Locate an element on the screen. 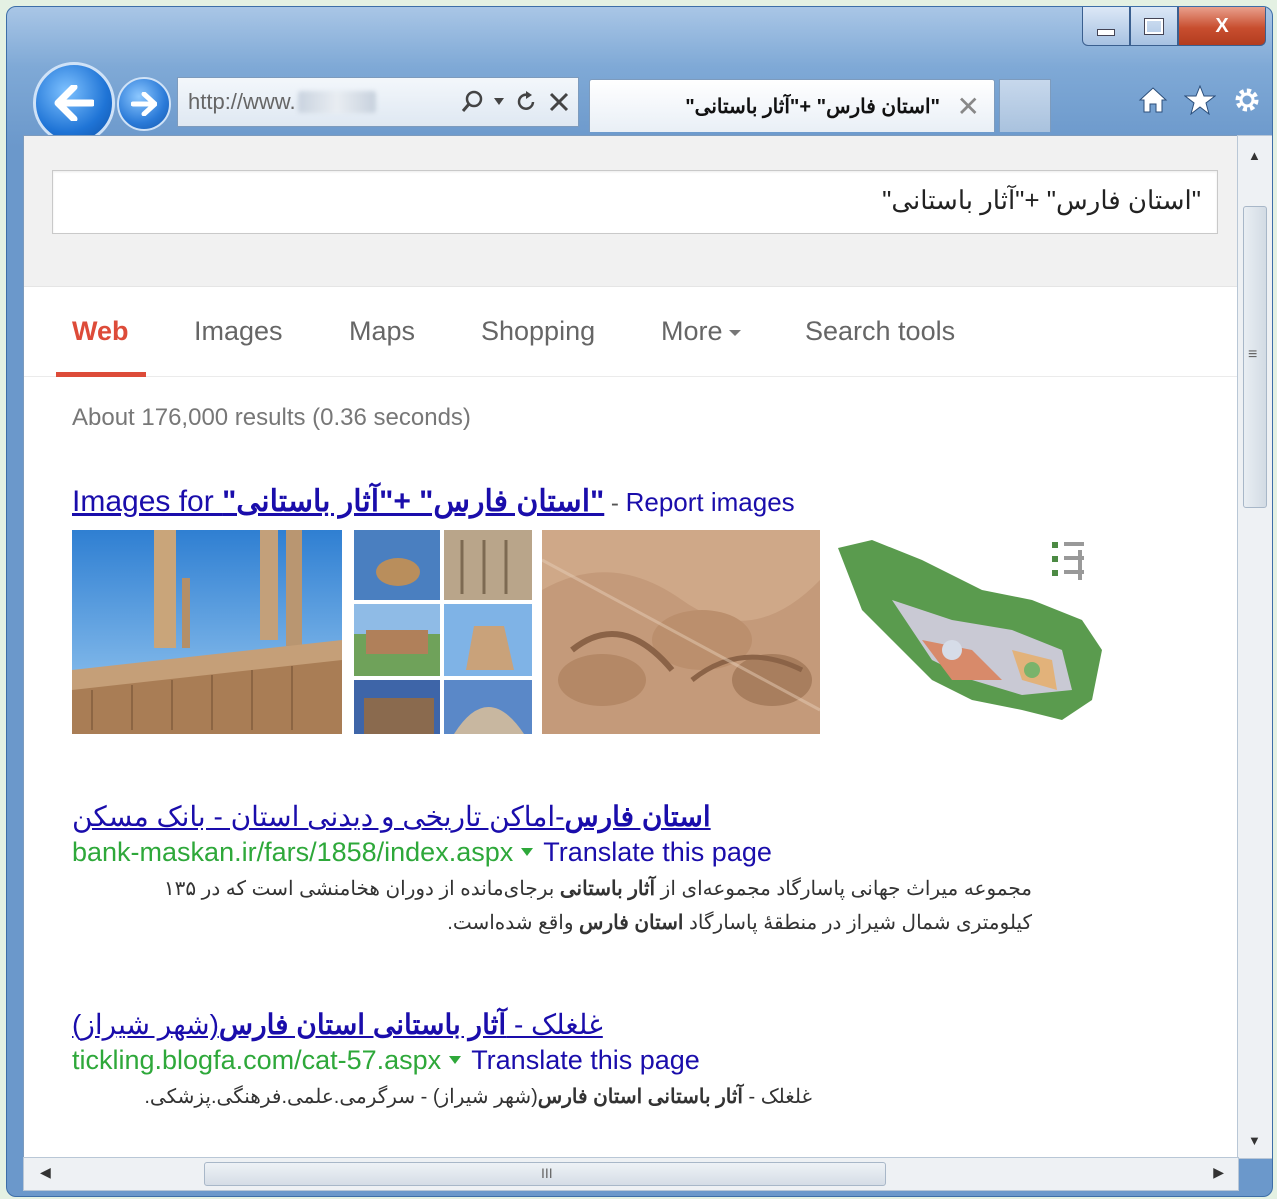 The image size is (1277, 1199). dropdown-icon is located at coordinates (499, 102).